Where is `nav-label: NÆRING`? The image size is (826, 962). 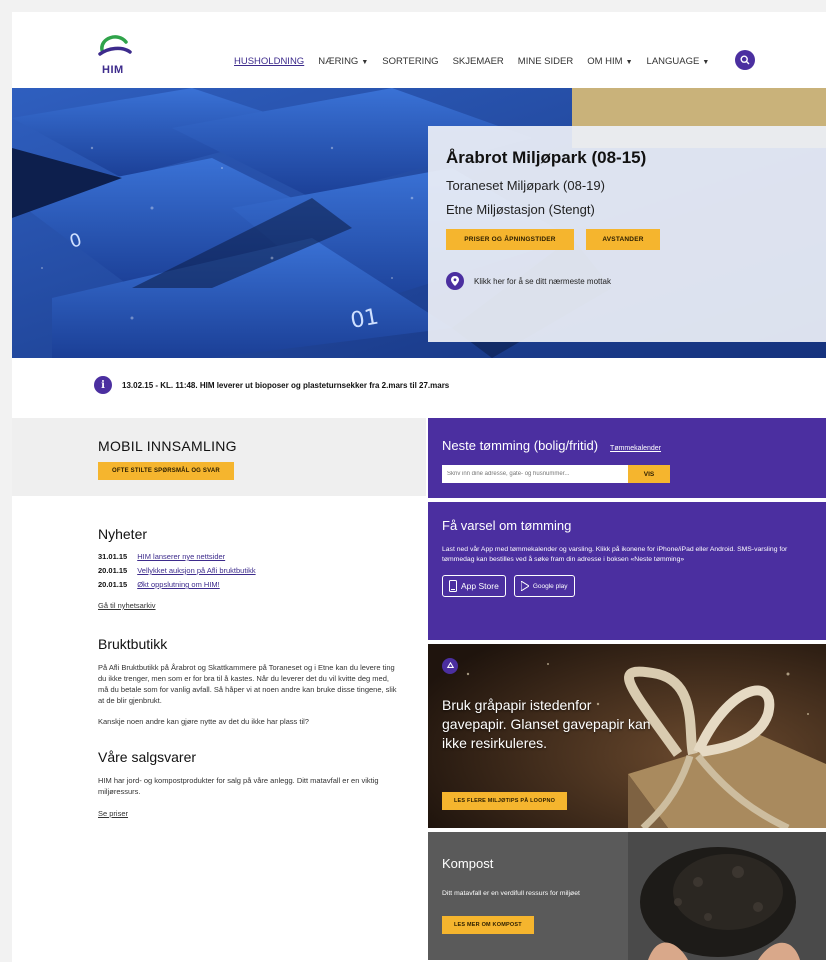 nav-label: NÆRING is located at coordinates (338, 61).